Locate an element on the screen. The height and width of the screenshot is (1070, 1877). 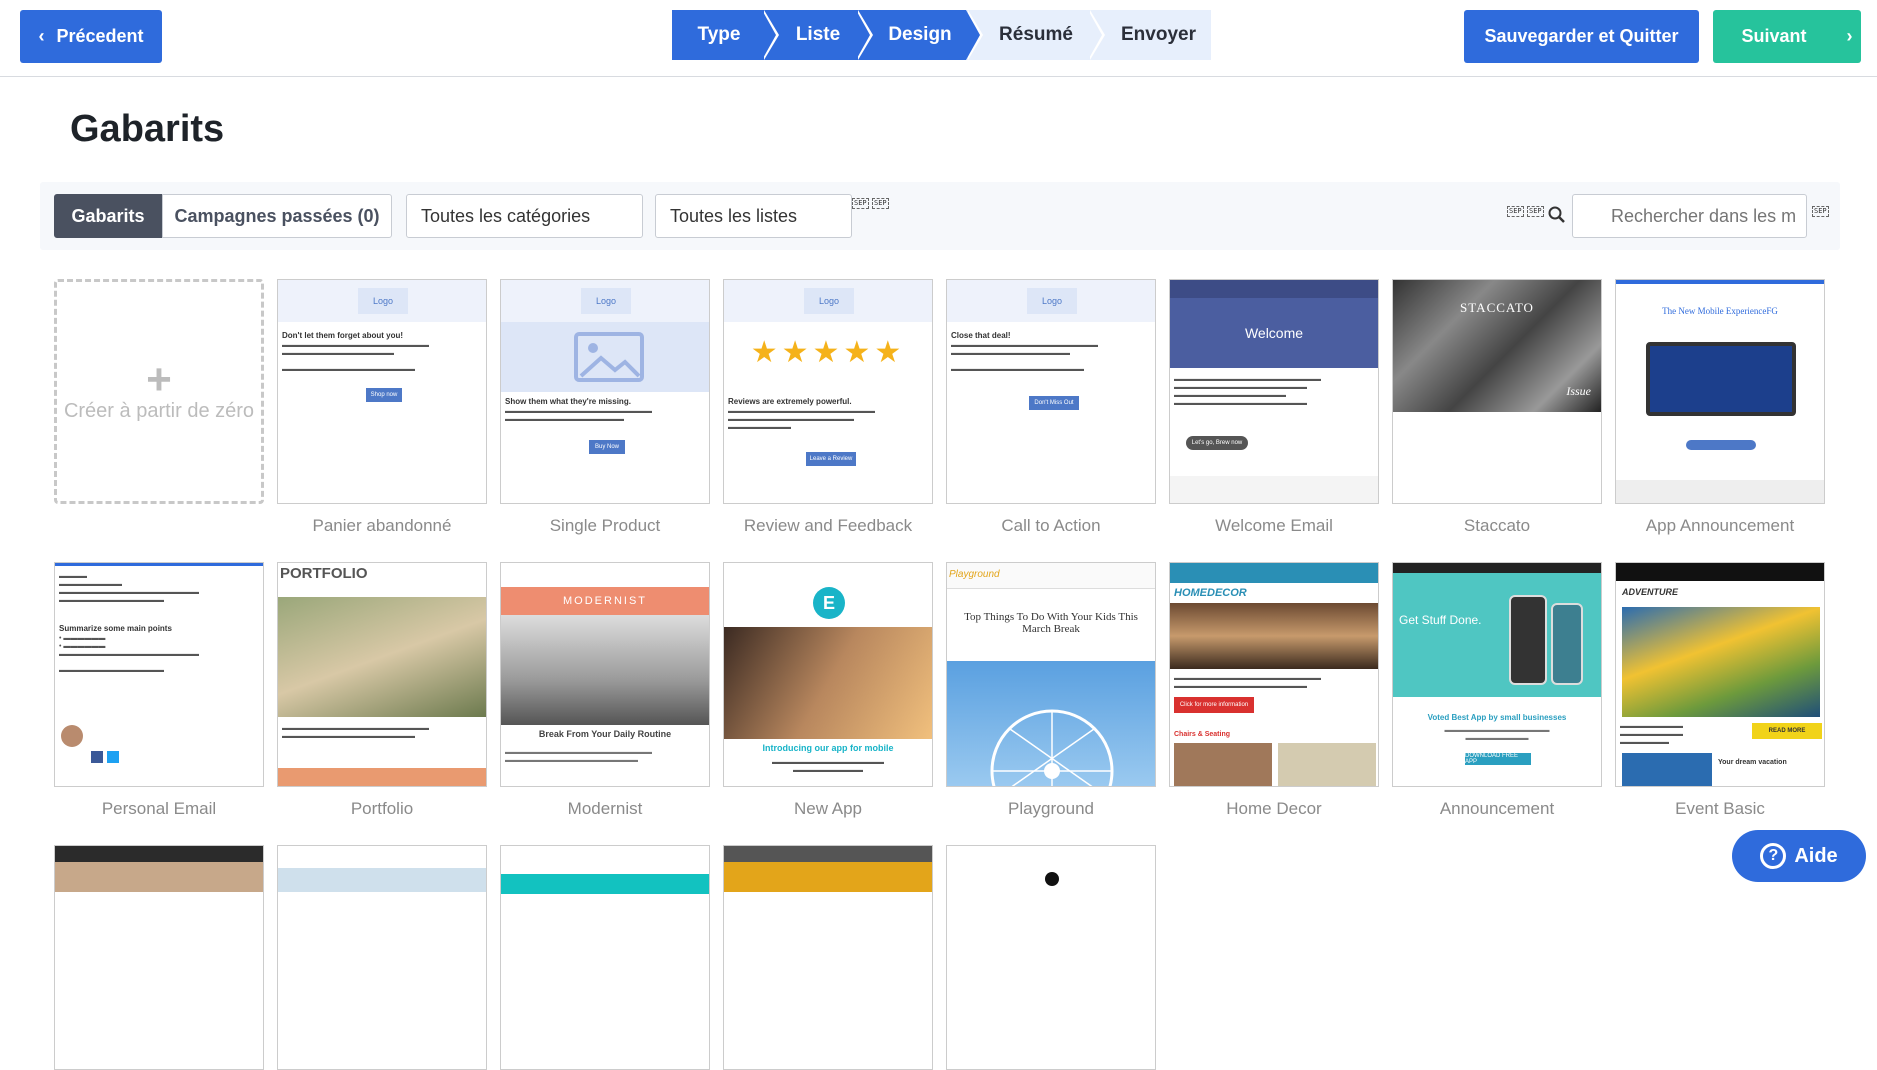
step-type: Type is located at coordinates (725, 35).